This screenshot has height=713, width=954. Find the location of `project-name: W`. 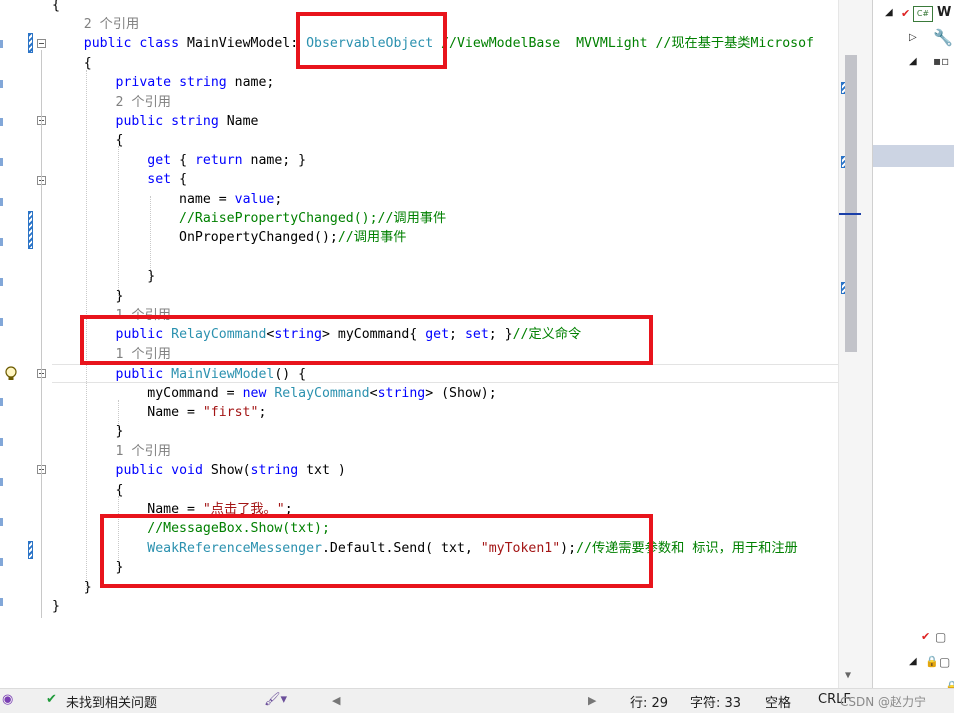

project-name: W is located at coordinates (944, 15).